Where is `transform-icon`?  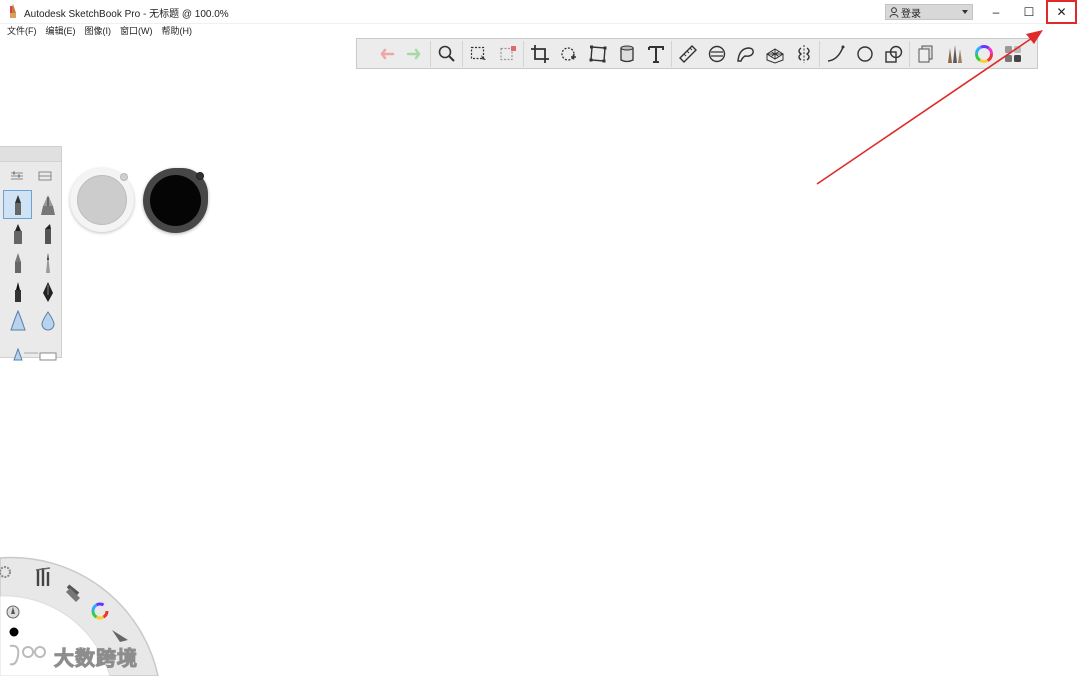
transform-icon is located at coordinates (507, 52).